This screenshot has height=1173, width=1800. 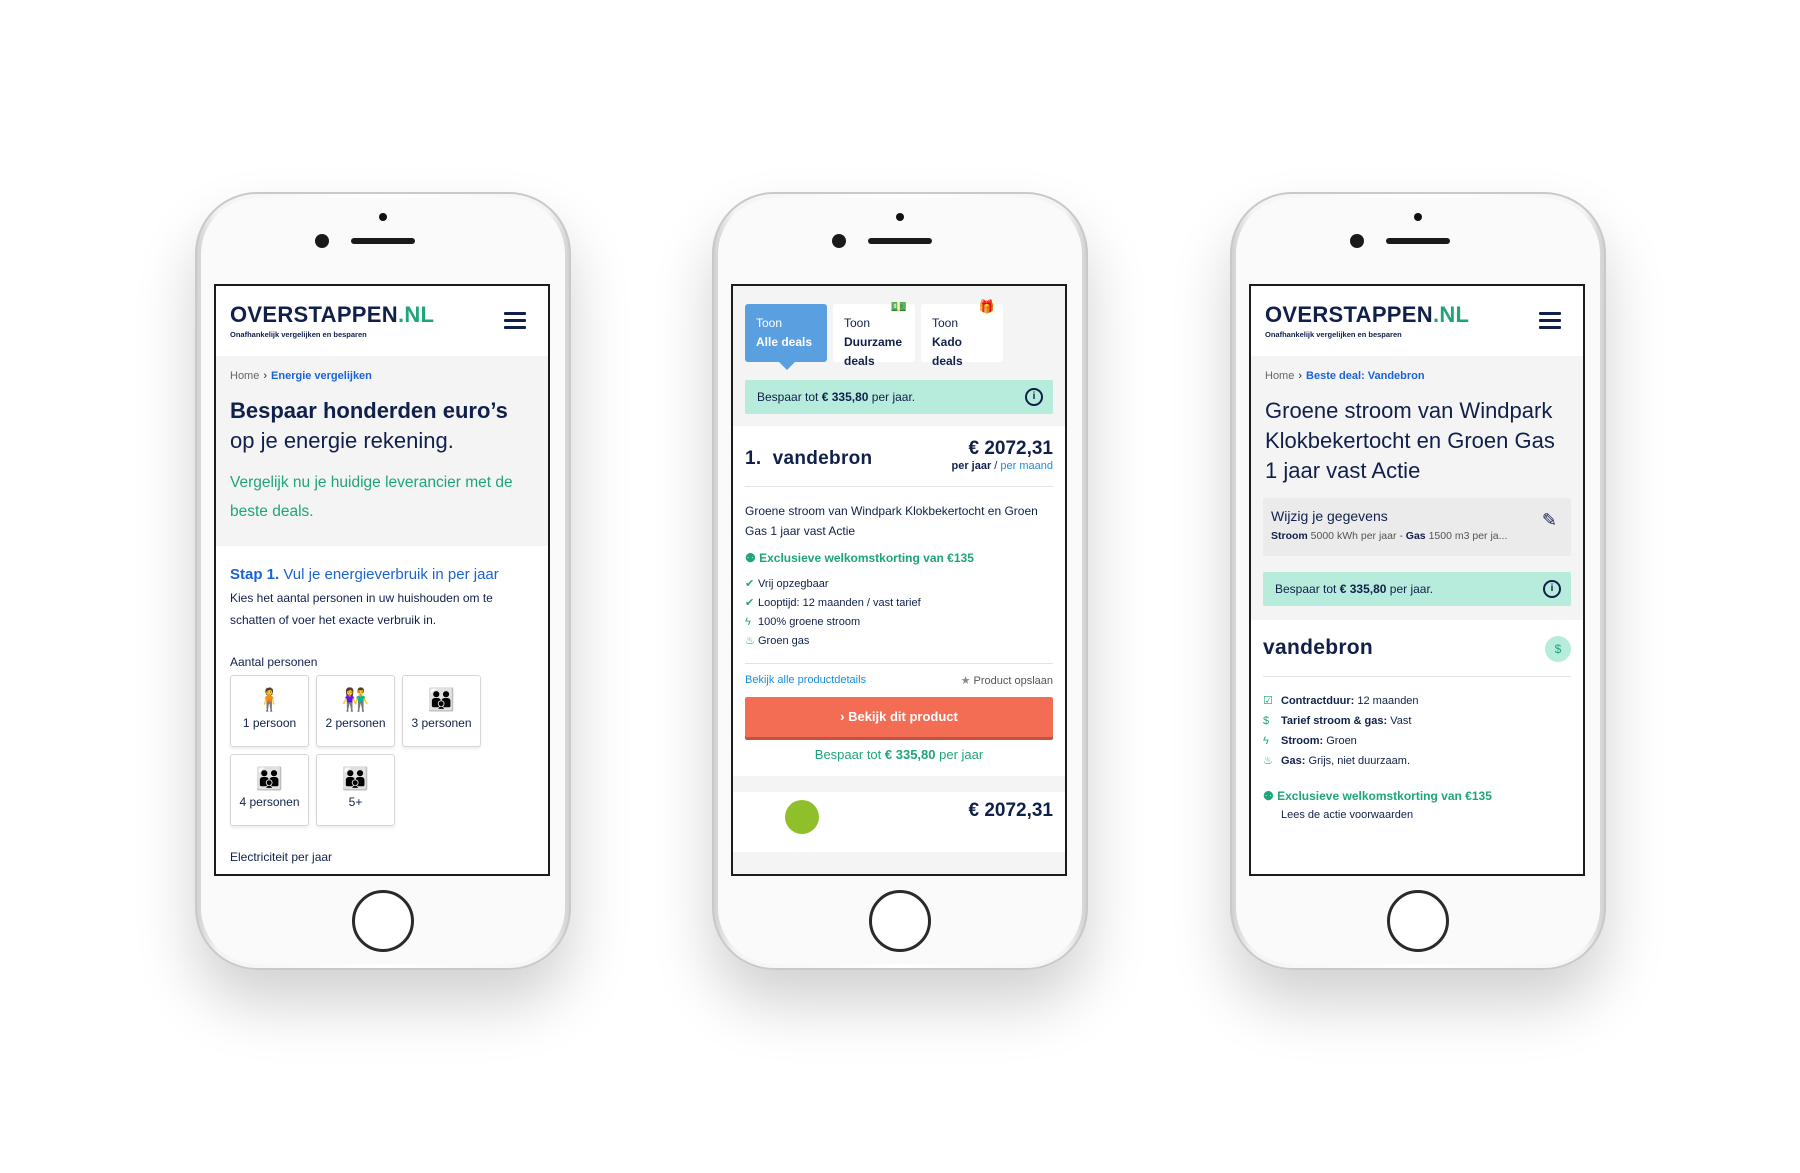 What do you see at coordinates (986, 306) in the screenshot?
I see `gift-icon: 🎁` at bounding box center [986, 306].